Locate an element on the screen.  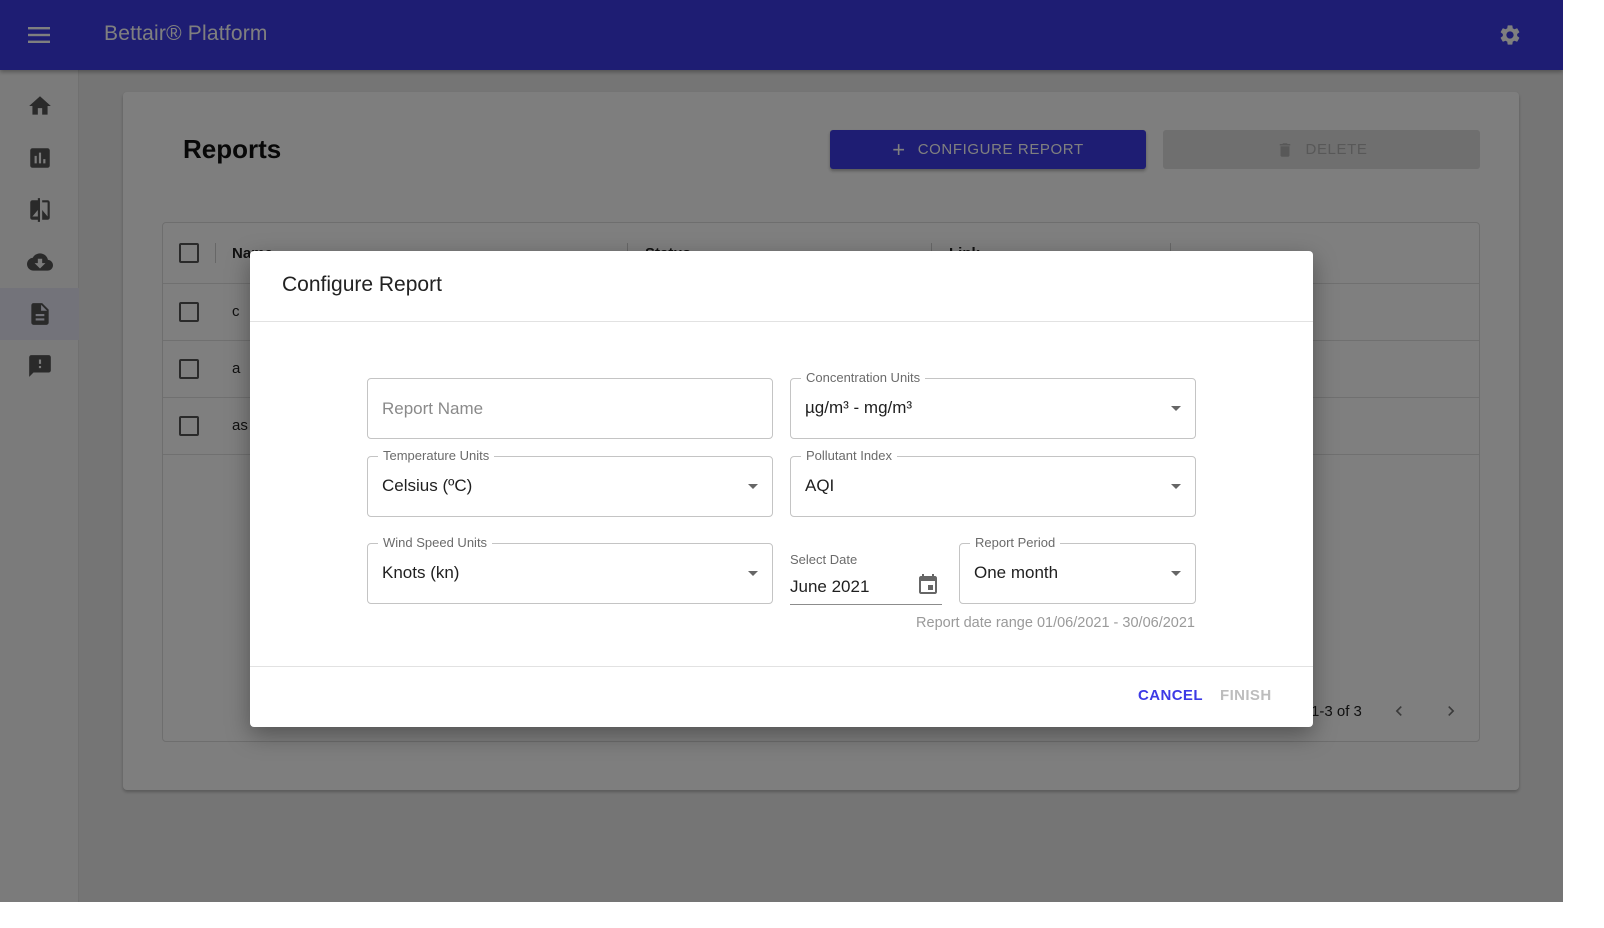
finish-button: FINISH is located at coordinates (1246, 695).